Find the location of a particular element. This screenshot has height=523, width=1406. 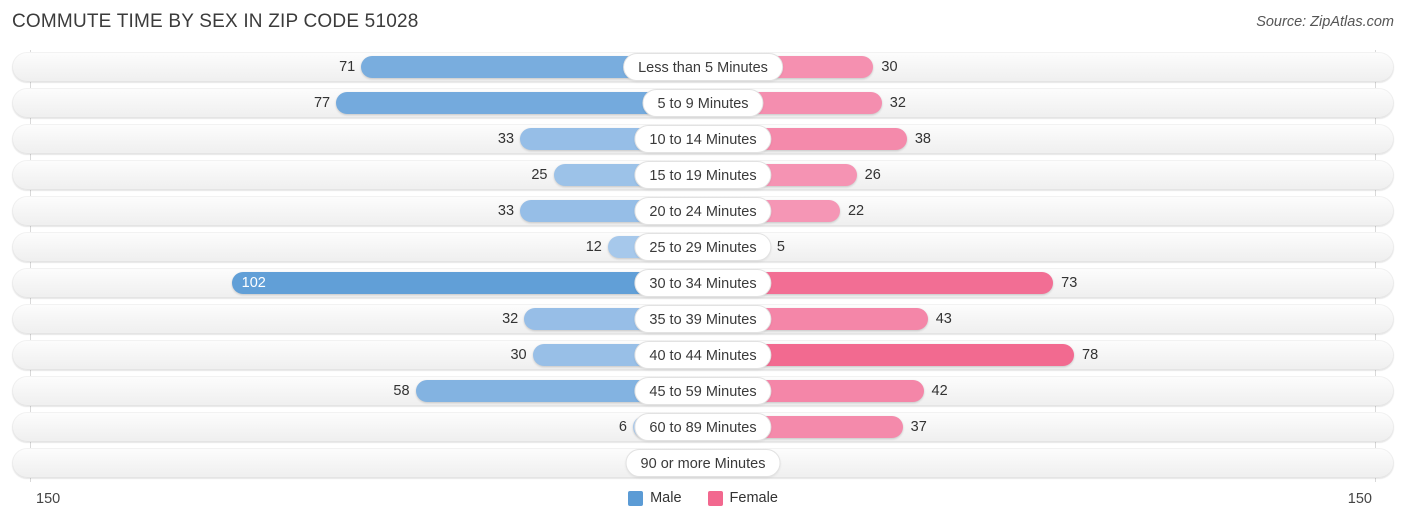

category-label-pill: 35 to 39 Minutes is located at coordinates (703, 319).